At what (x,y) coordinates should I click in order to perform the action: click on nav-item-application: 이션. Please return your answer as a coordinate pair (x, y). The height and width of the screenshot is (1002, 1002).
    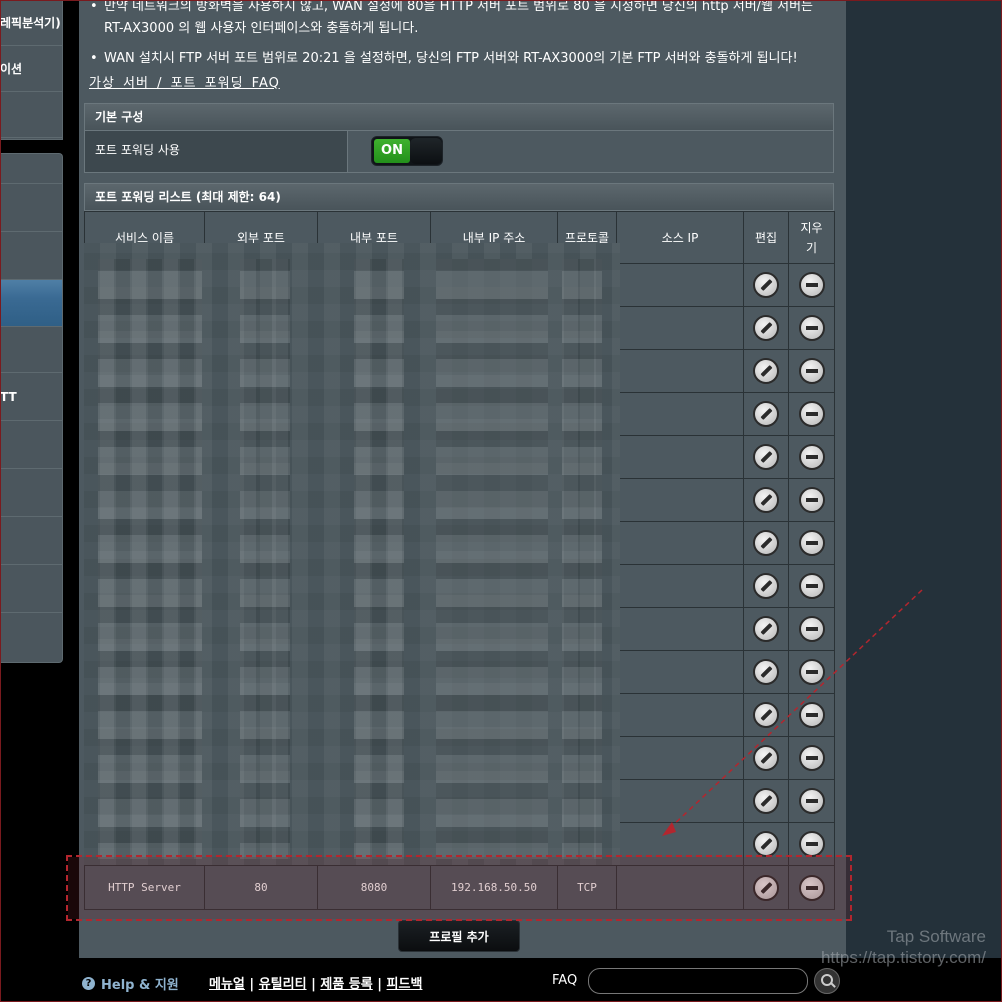
    Looking at the image, I should click on (31, 69).